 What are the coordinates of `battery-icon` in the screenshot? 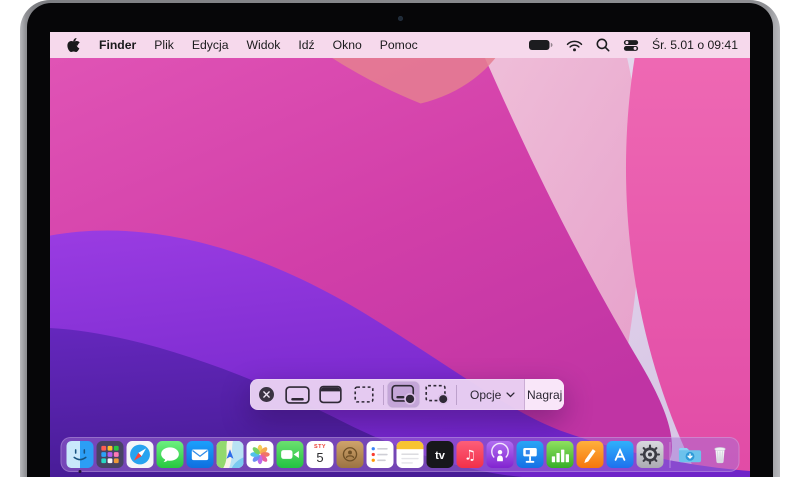 It's located at (540, 45).